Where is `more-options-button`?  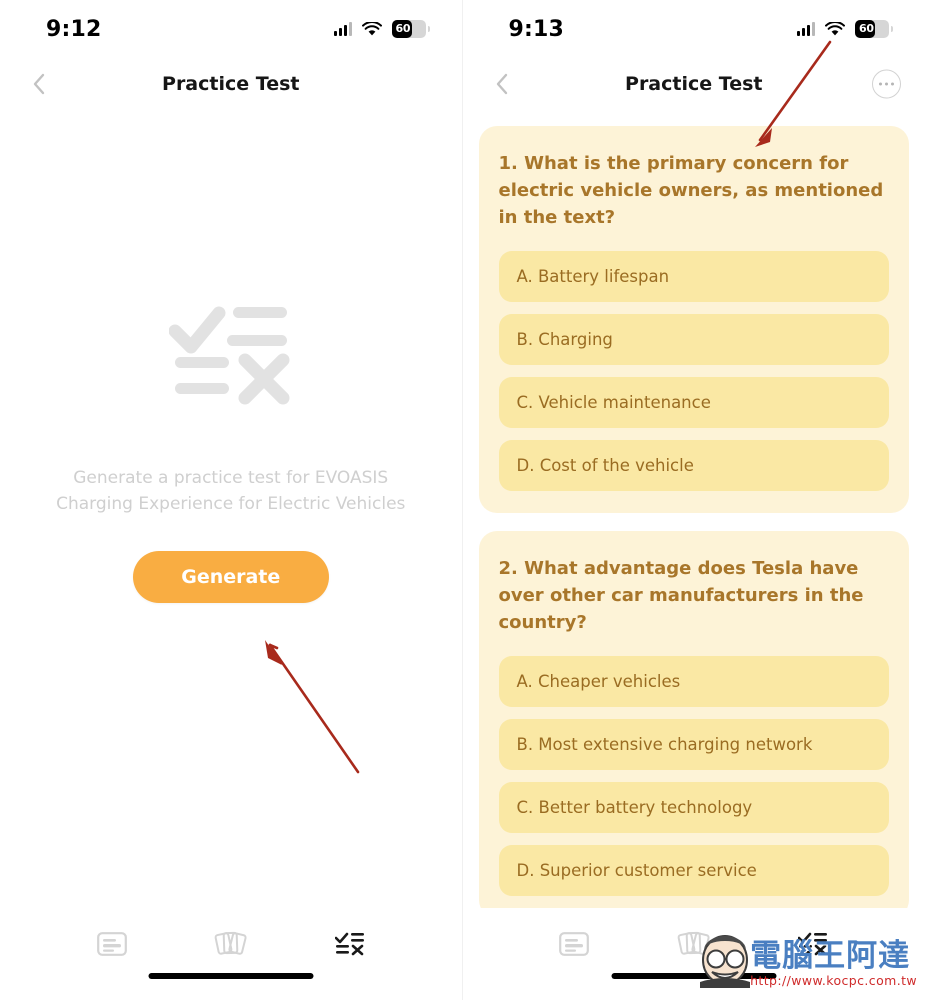 more-options-button is located at coordinates (886, 84).